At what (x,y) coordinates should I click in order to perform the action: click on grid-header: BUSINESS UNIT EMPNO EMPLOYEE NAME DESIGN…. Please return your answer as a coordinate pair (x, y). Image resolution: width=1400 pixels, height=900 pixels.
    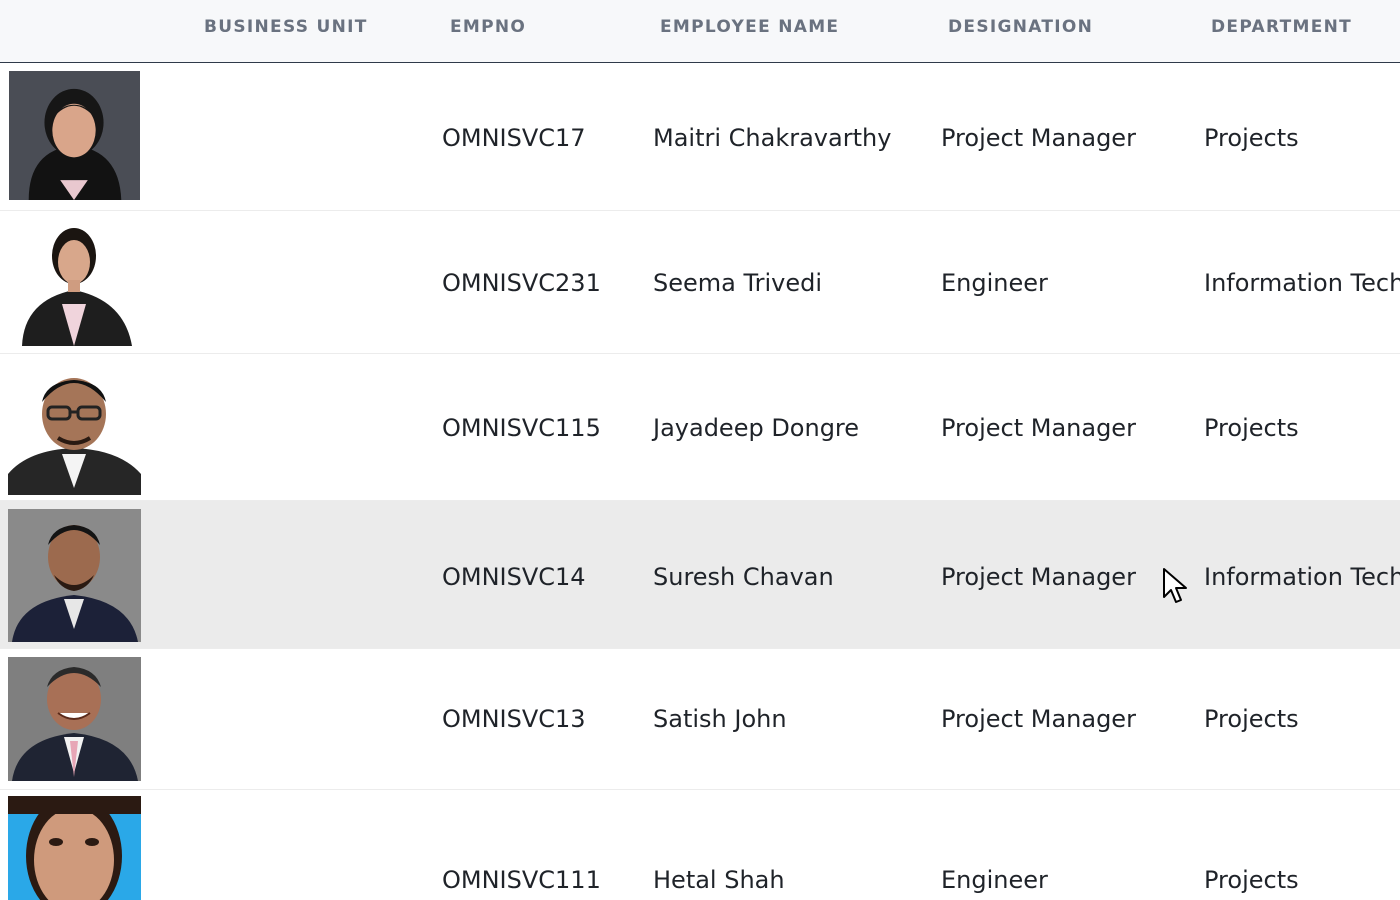
    Looking at the image, I should click on (700, 31).